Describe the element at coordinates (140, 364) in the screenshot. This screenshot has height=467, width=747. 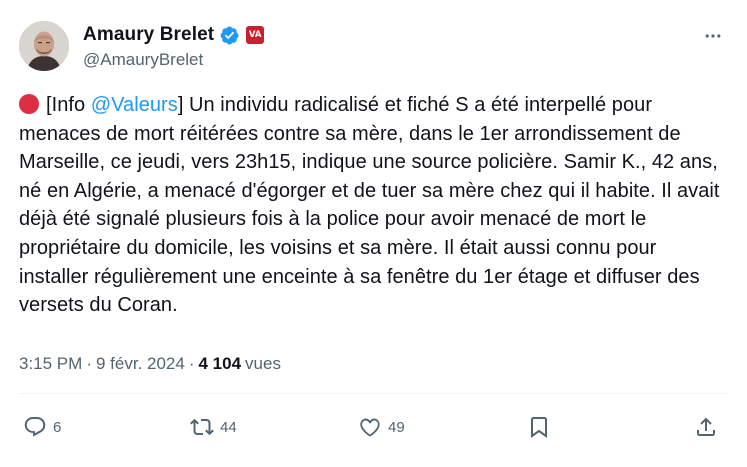
I see `tweet-date: 9 févr. 2024` at that location.